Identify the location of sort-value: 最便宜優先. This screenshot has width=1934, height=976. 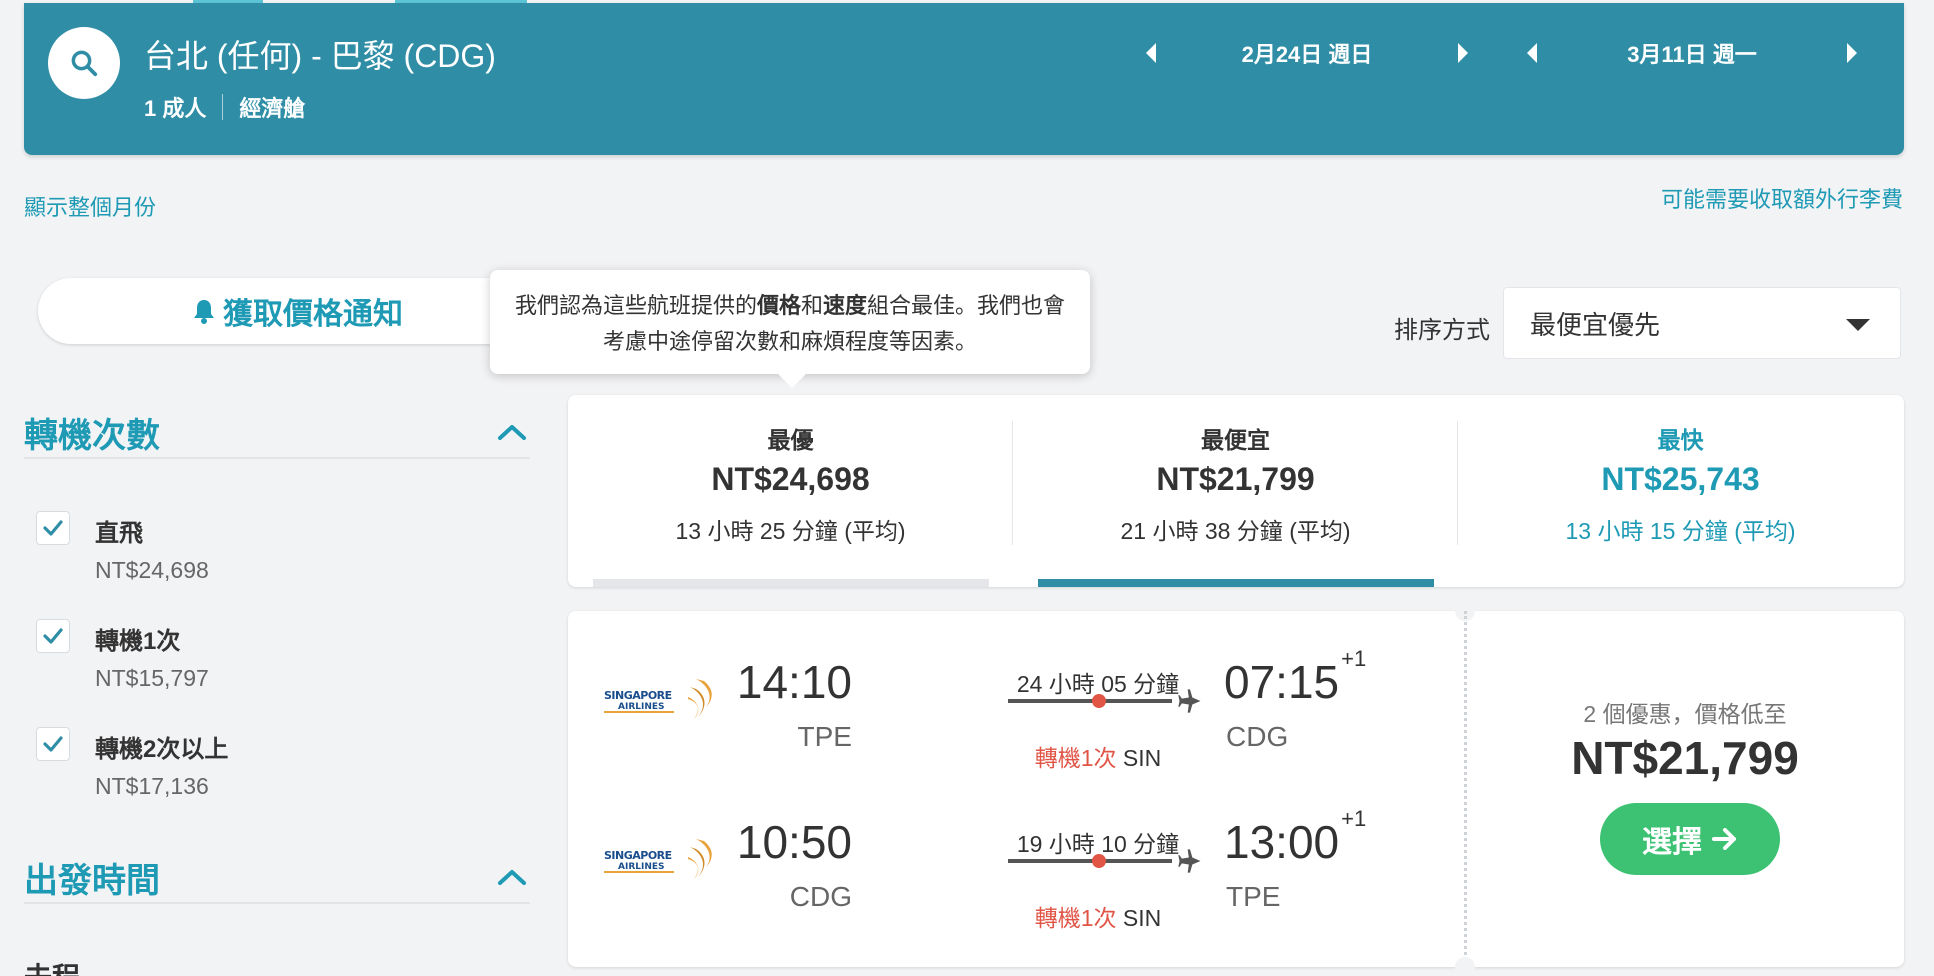
(1595, 324).